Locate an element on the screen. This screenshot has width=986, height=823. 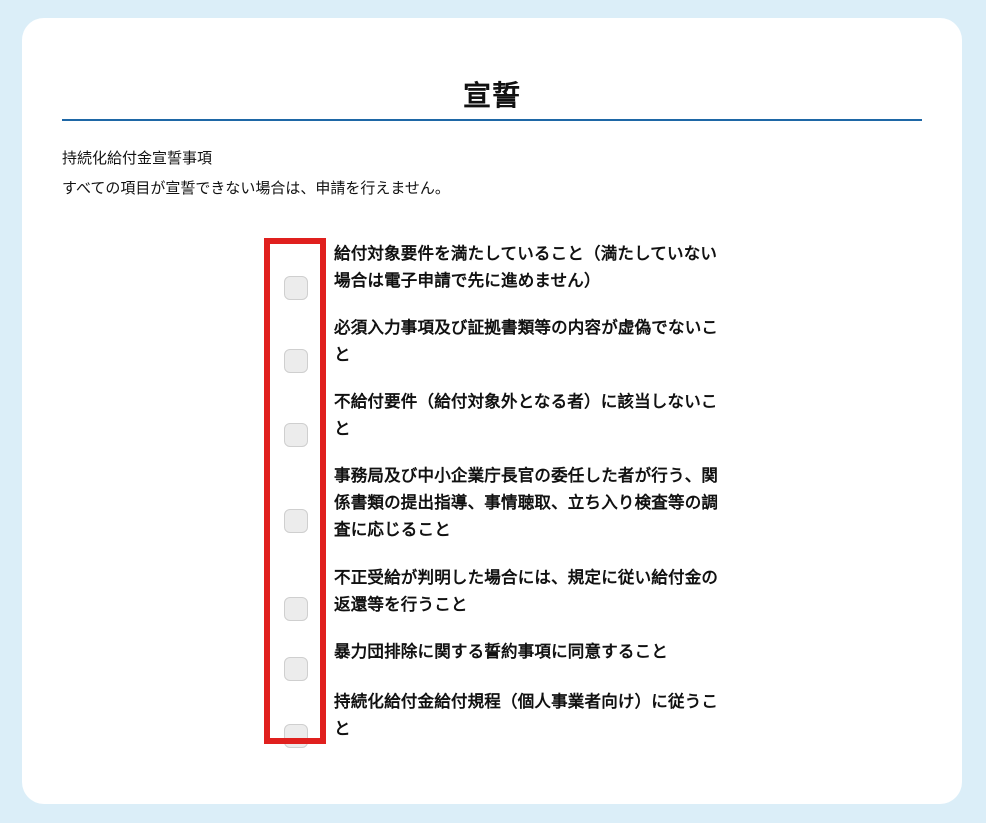
item-label: 給付対象要件を満たしていること（満たしていない場合は電子申請で先に進めません） is located at coordinates (526, 267).